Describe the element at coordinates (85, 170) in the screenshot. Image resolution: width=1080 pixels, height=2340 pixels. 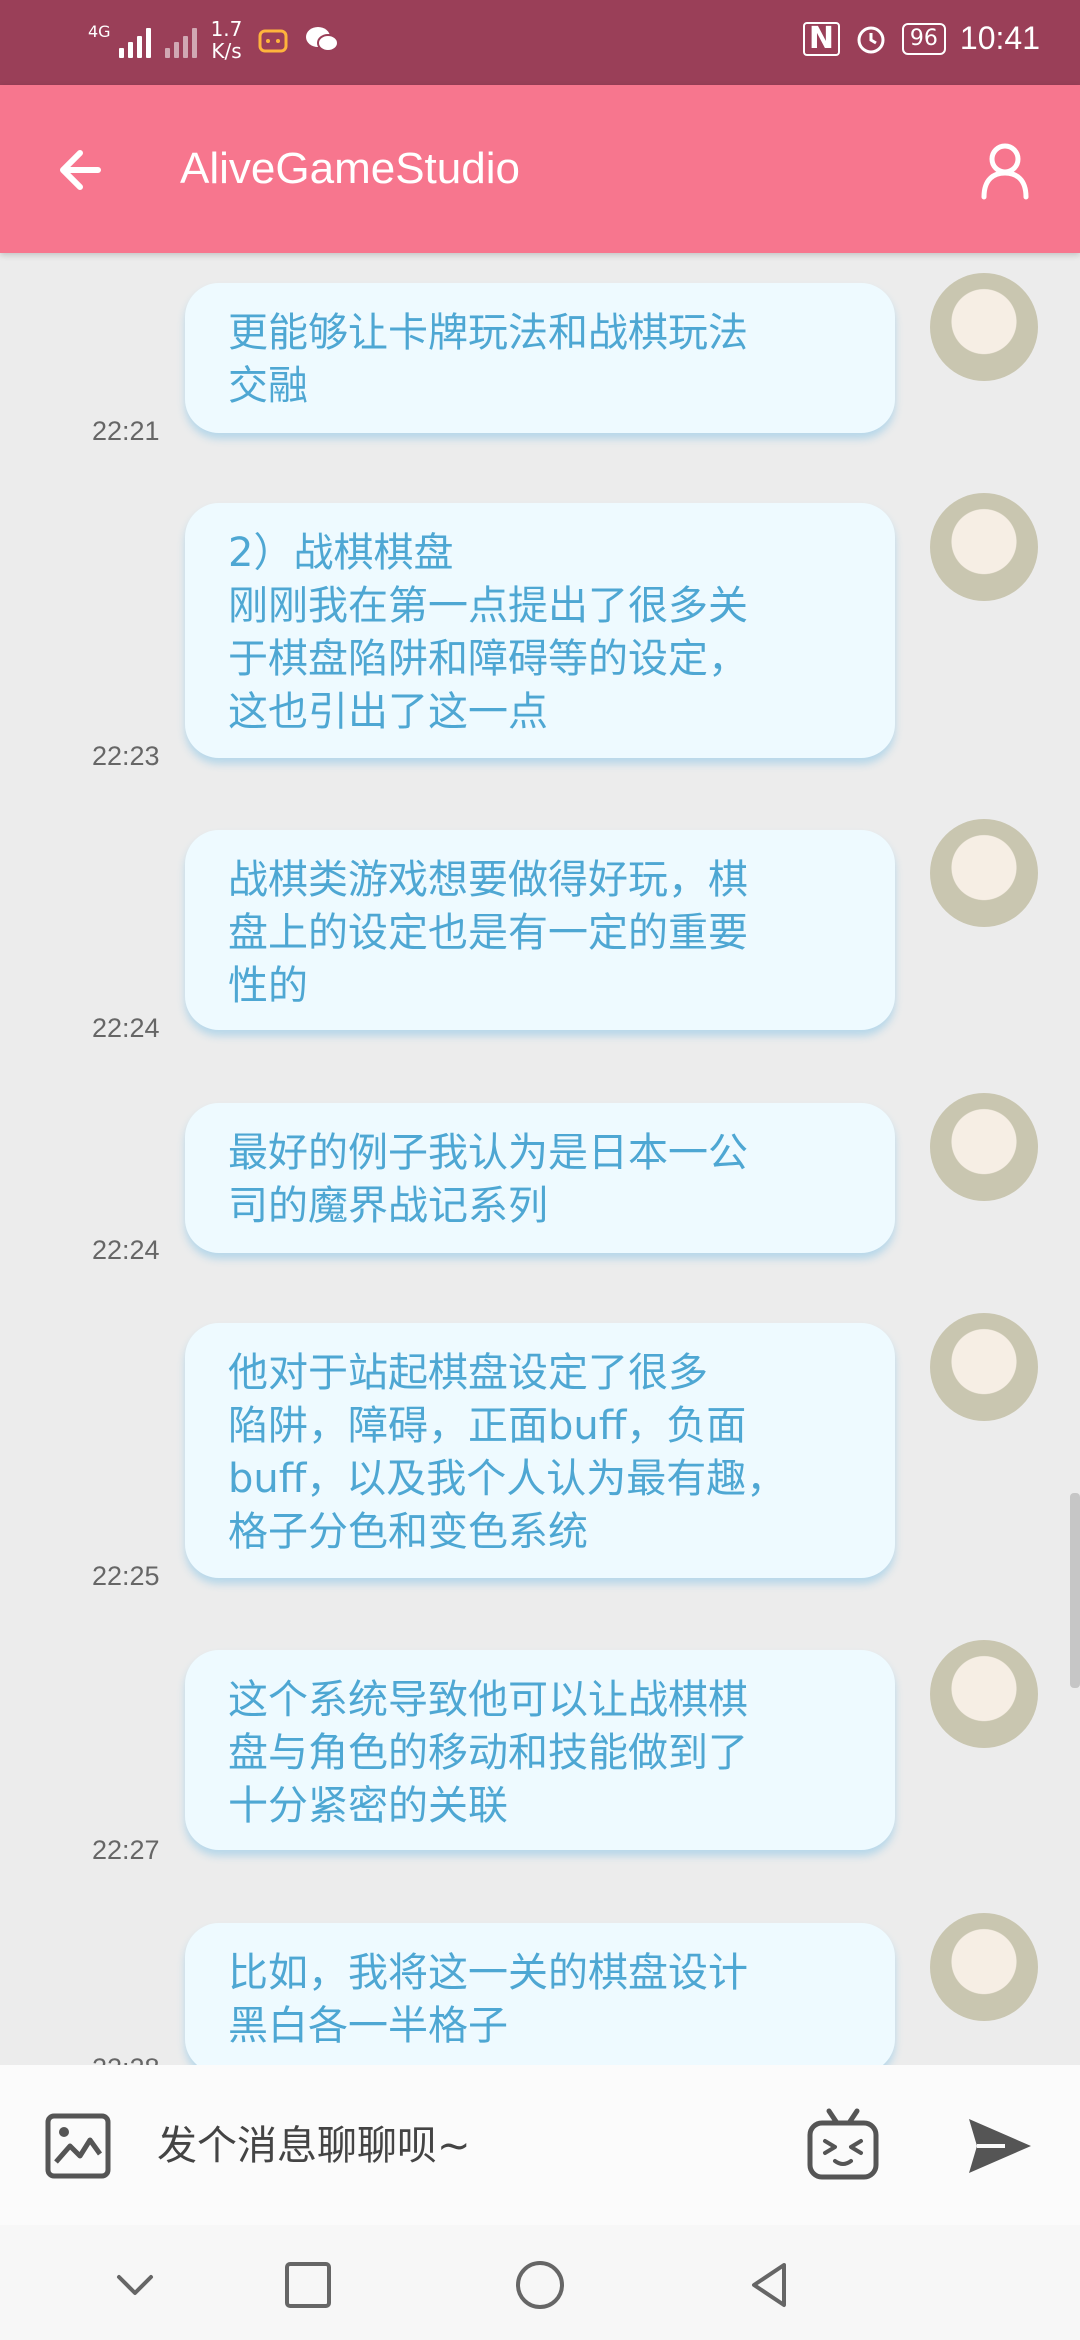
I see `back-arrow-icon` at that location.